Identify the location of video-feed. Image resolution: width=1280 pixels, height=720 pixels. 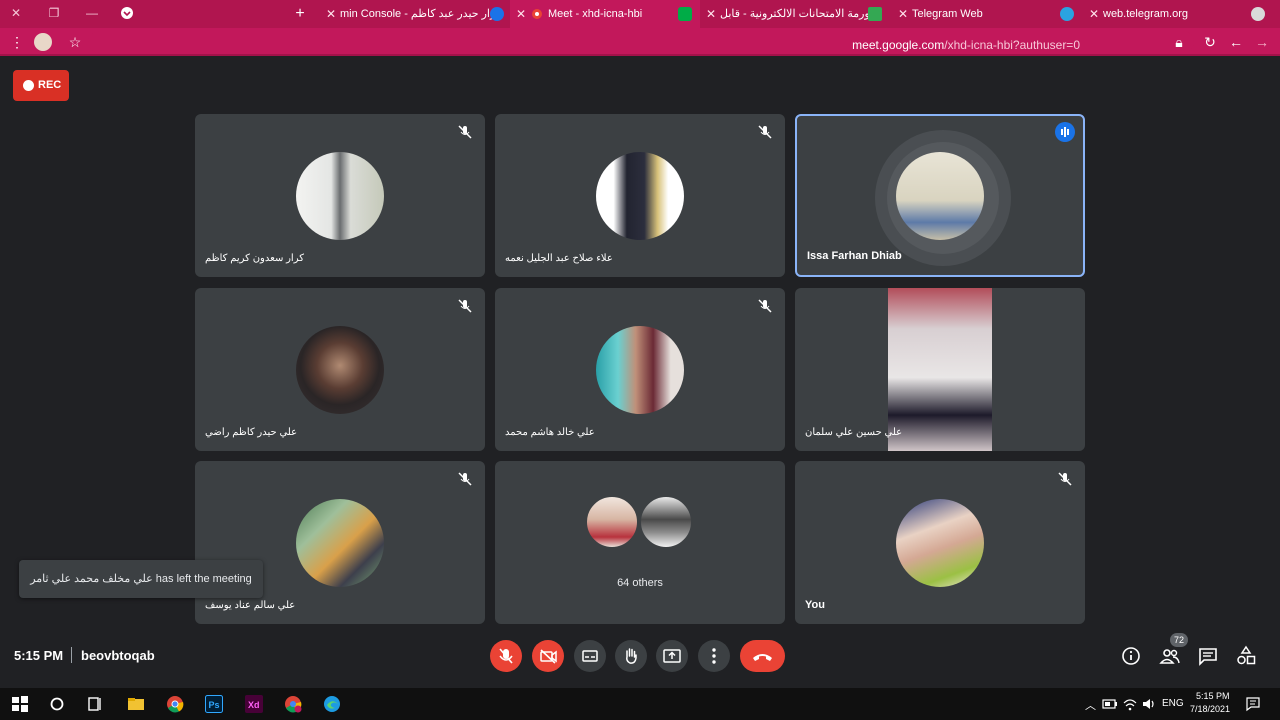
(940, 369).